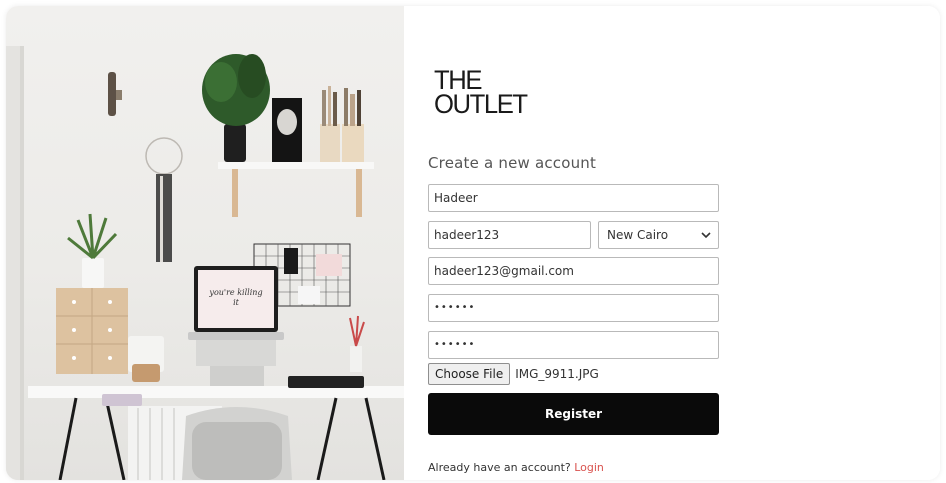 This screenshot has height=483, width=946. Describe the element at coordinates (573, 308) in the screenshot. I see `password-input: ••••••` at that location.